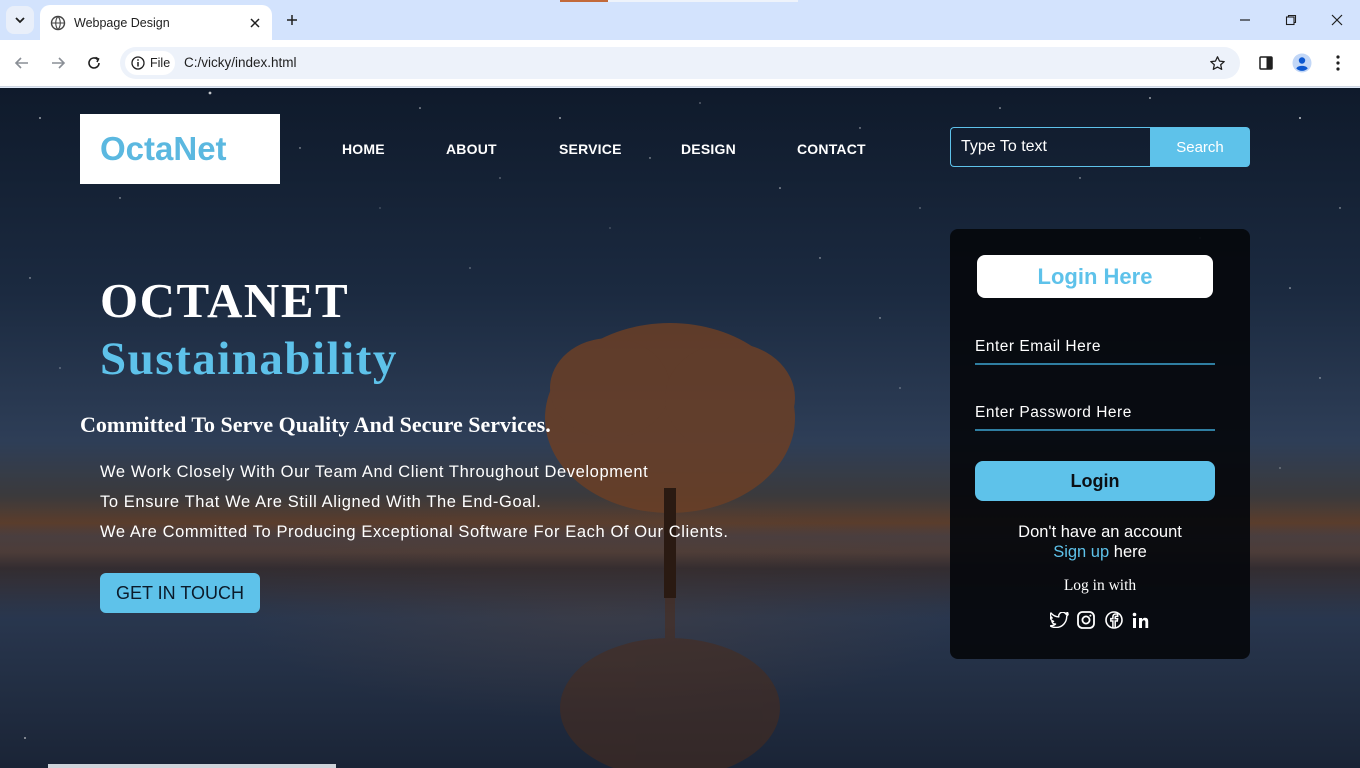  I want to click on site-info-chip: File, so click(150, 63).